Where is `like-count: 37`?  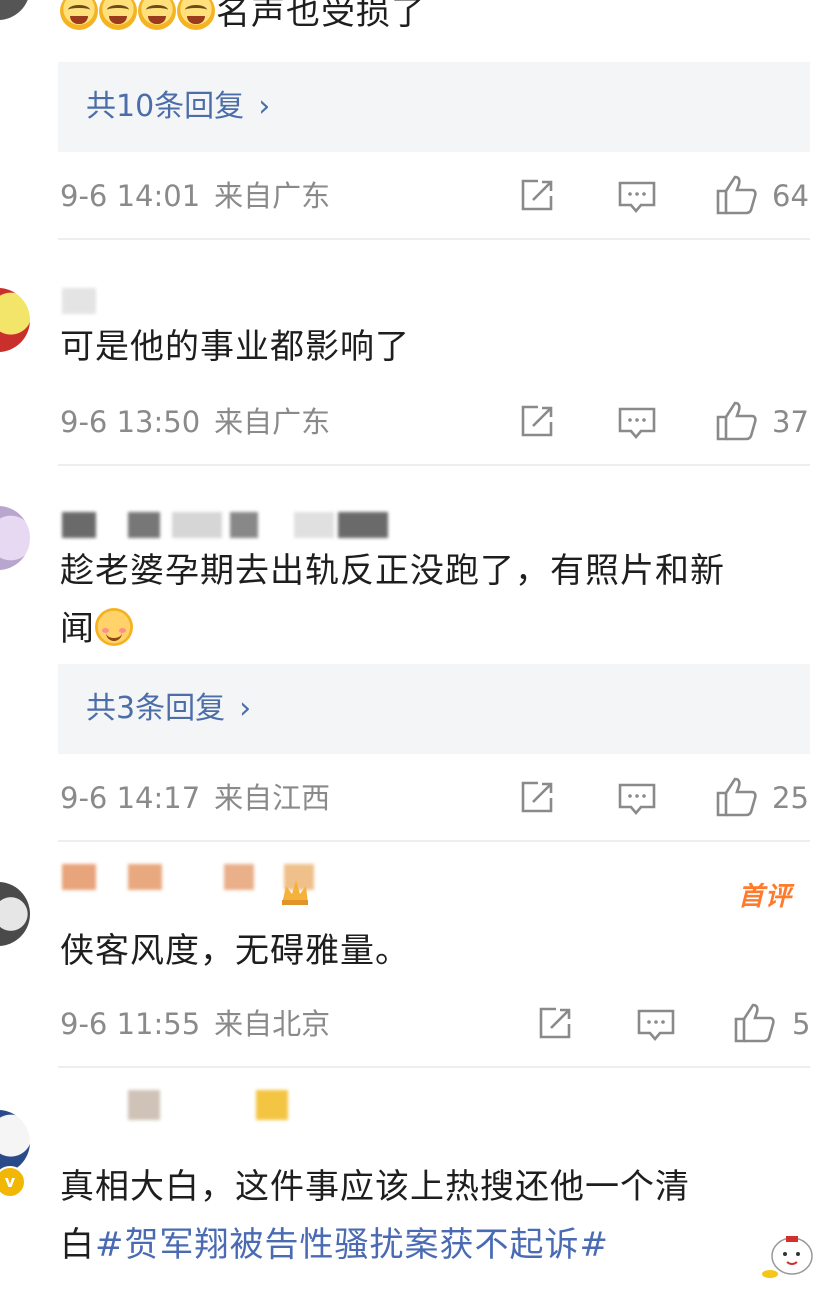
like-count: 37 is located at coordinates (790, 422).